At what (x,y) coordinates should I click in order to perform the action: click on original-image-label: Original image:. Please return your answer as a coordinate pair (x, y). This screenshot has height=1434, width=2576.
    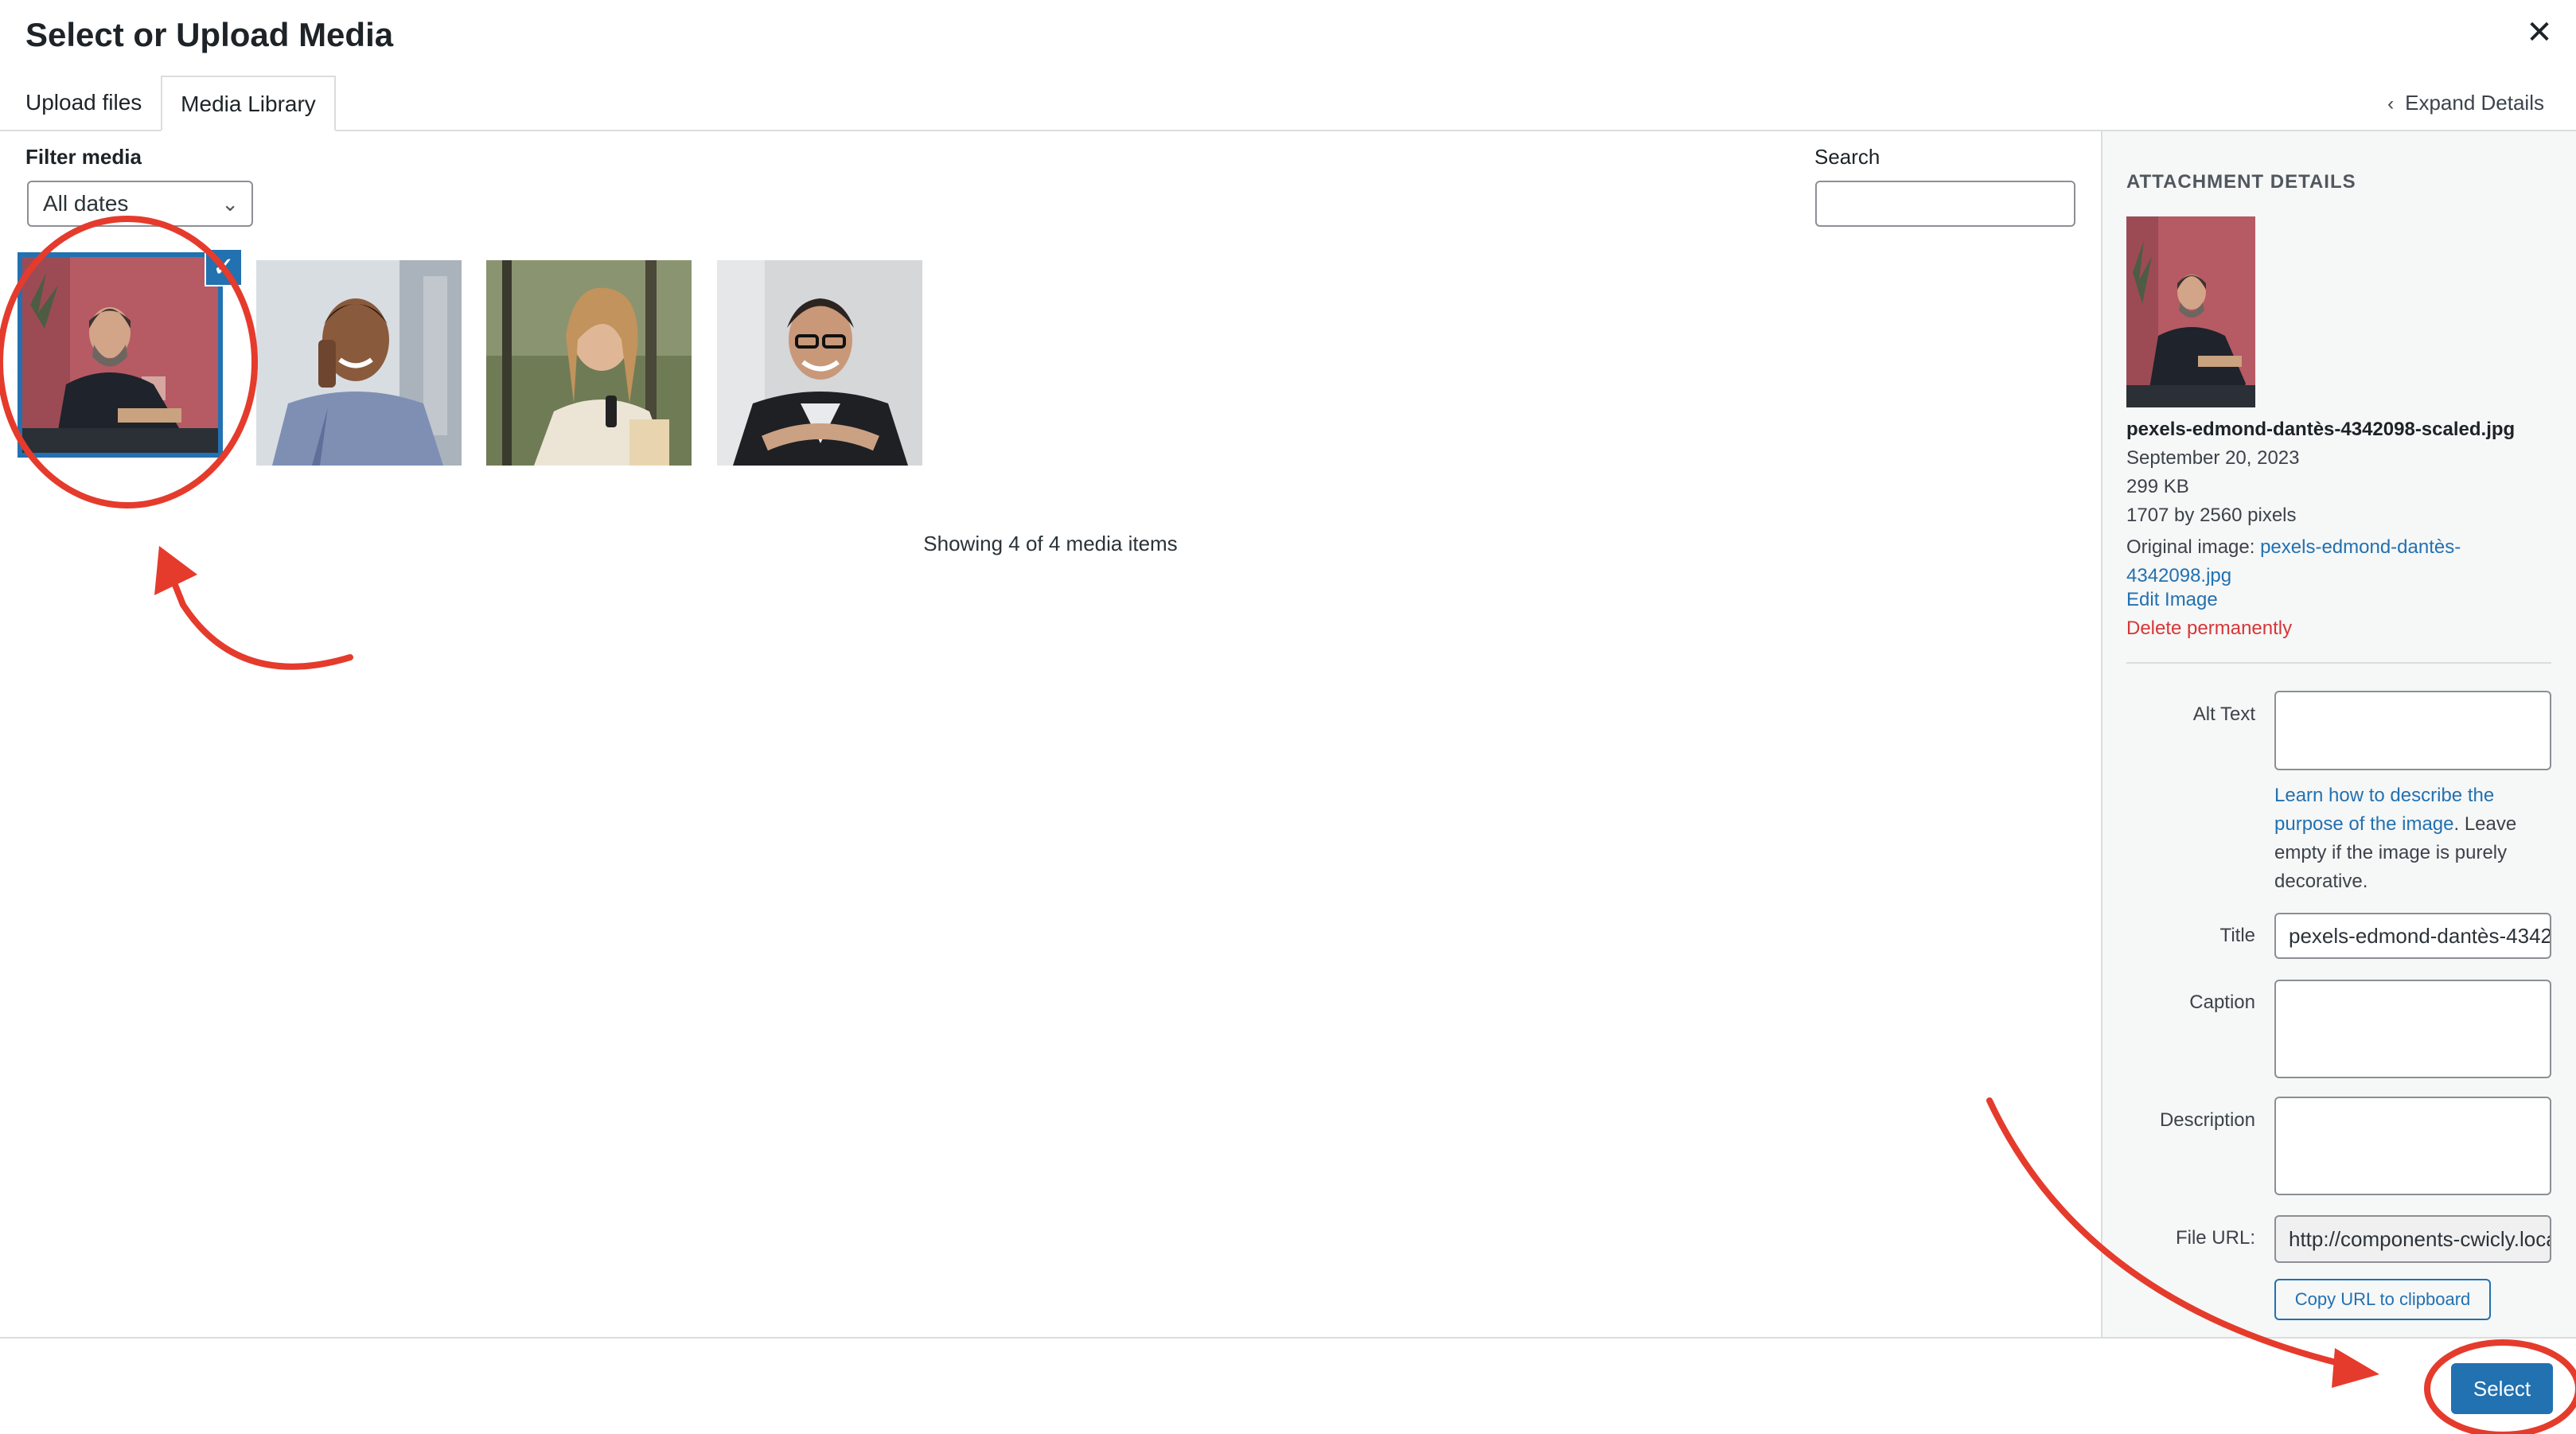
    Looking at the image, I should click on (2193, 547).